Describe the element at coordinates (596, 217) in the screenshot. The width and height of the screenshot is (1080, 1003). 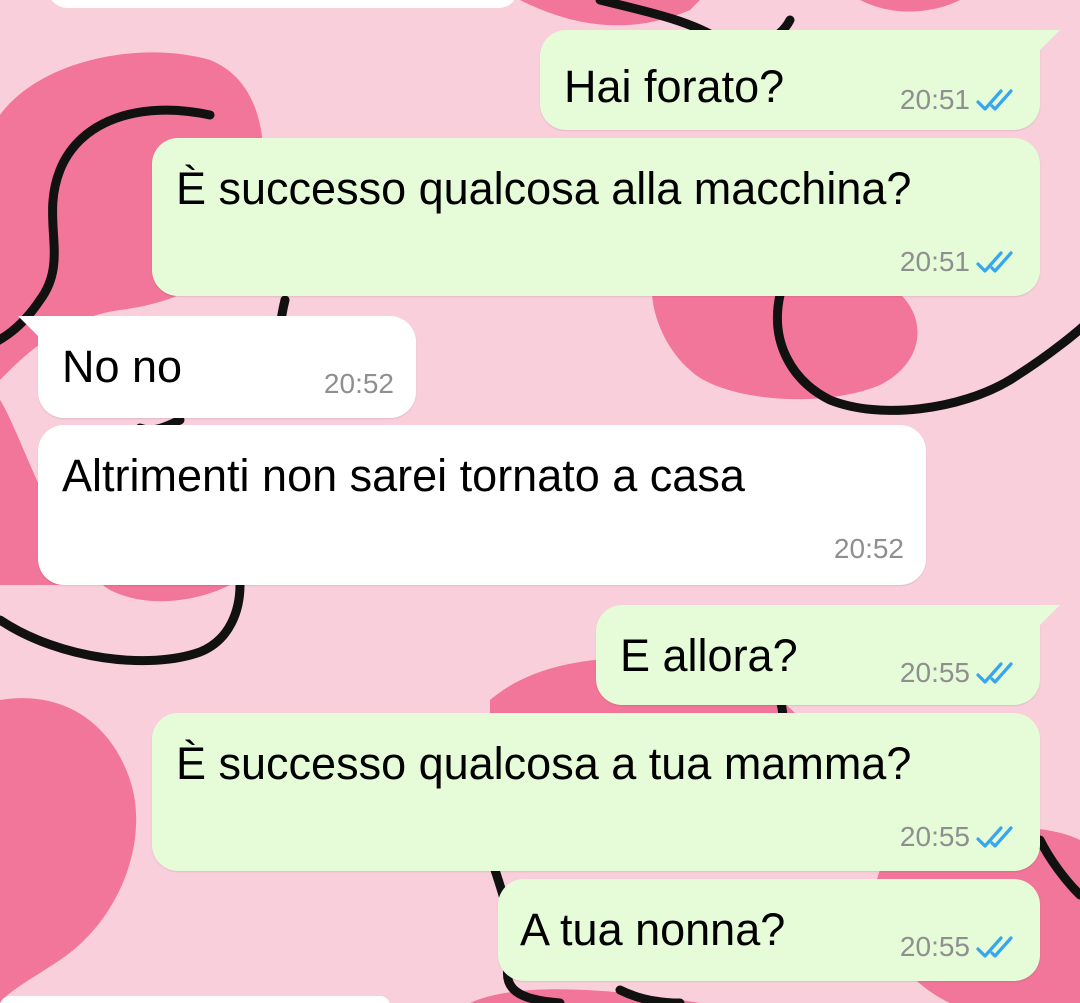
I see `message-bubble-outgoing: È successo qualcosa alla macchina? 20:51` at that location.